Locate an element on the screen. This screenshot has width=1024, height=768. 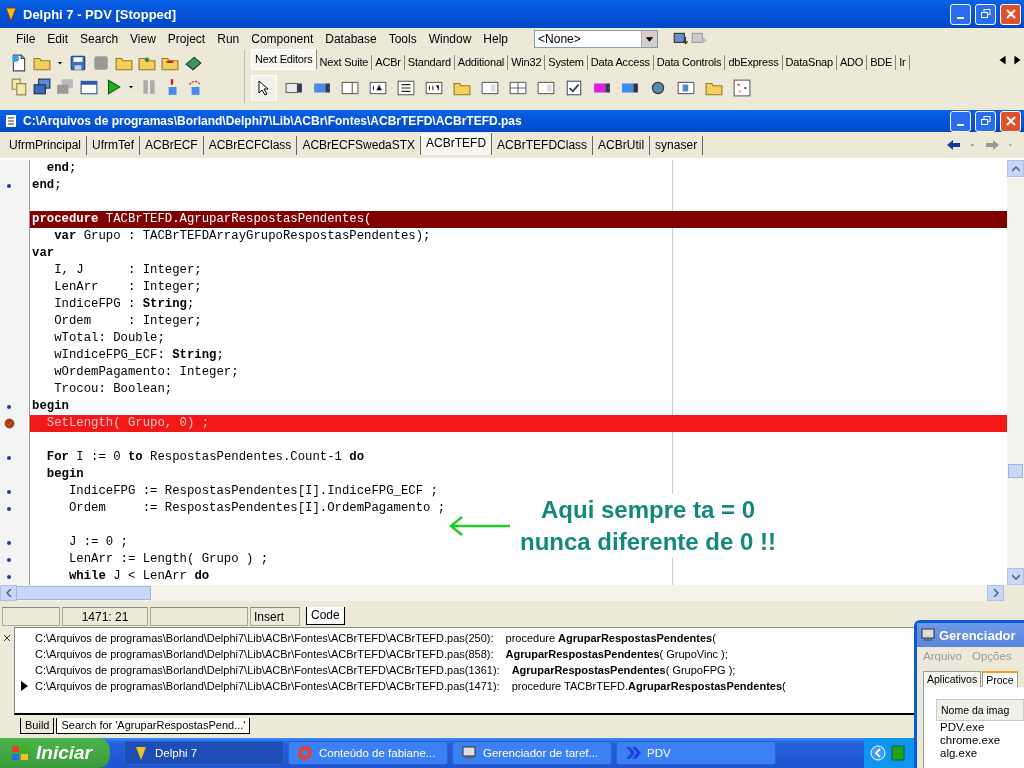
code-line: while J < LenArr do is located at coordinates (138, 576).